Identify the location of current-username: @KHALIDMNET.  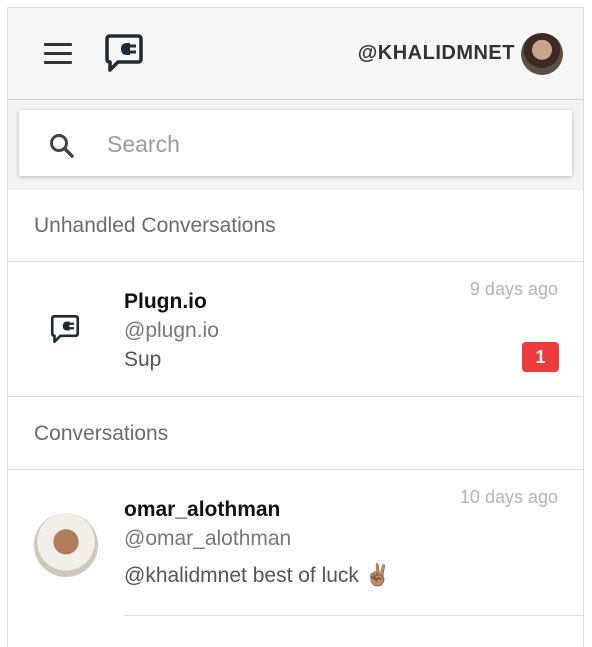
(436, 53).